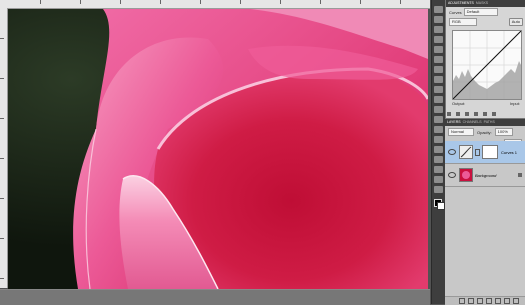  What do you see at coordinates (438, 9) in the screenshot?
I see `move-tool-icon` at bounding box center [438, 9].